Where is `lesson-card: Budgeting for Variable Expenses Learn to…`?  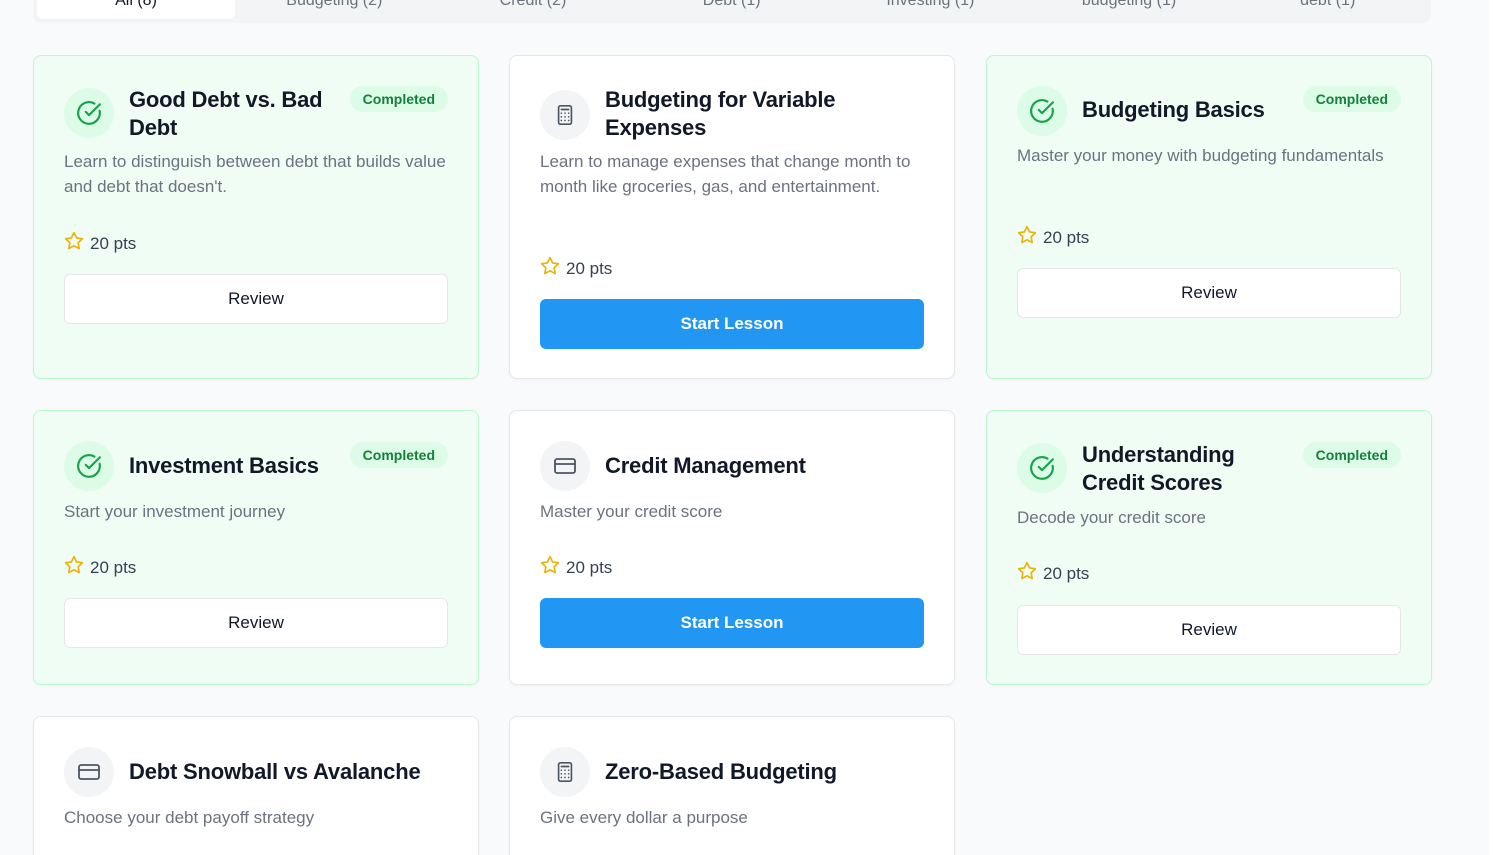 lesson-card: Budgeting for Variable Expenses Learn to… is located at coordinates (732, 217).